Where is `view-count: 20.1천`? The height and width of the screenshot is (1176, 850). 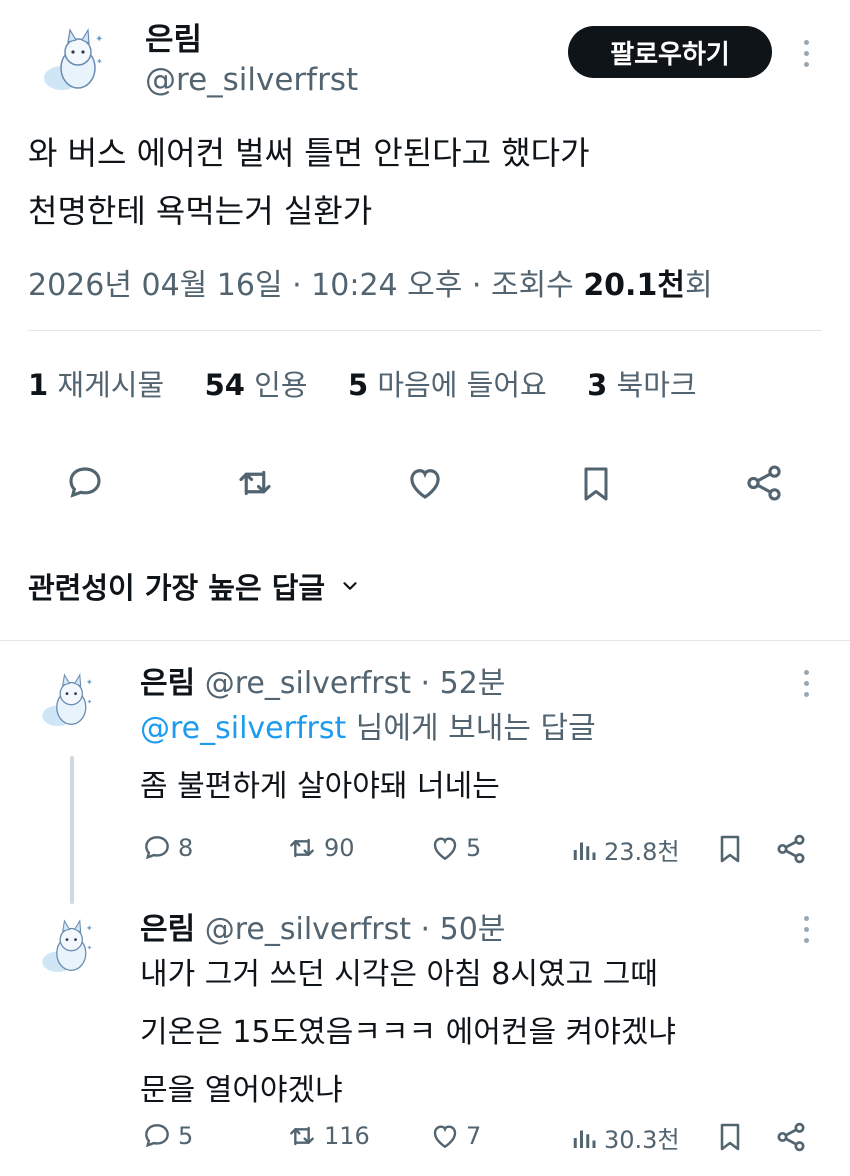 view-count: 20.1천 is located at coordinates (634, 285).